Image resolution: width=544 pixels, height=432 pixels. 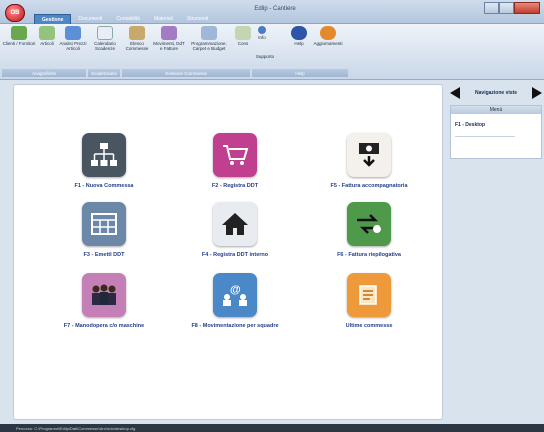 I want to click on tile-label: Ultime commesse, so click(x=369, y=326).